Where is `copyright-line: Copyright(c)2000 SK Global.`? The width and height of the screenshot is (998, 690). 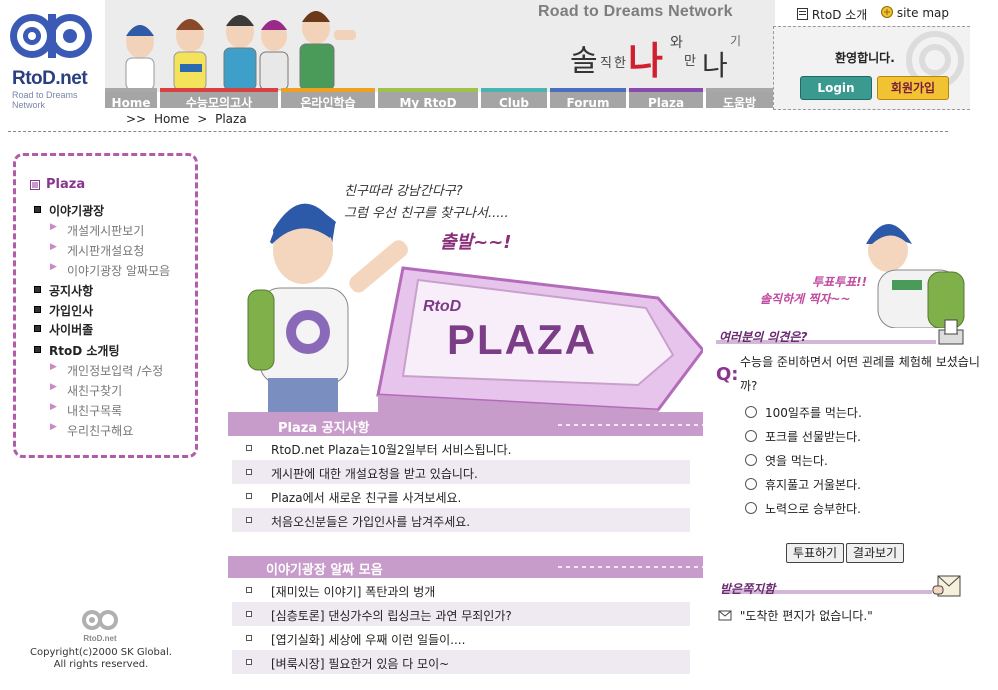 copyright-line: Copyright(c)2000 SK Global. is located at coordinates (101, 652).